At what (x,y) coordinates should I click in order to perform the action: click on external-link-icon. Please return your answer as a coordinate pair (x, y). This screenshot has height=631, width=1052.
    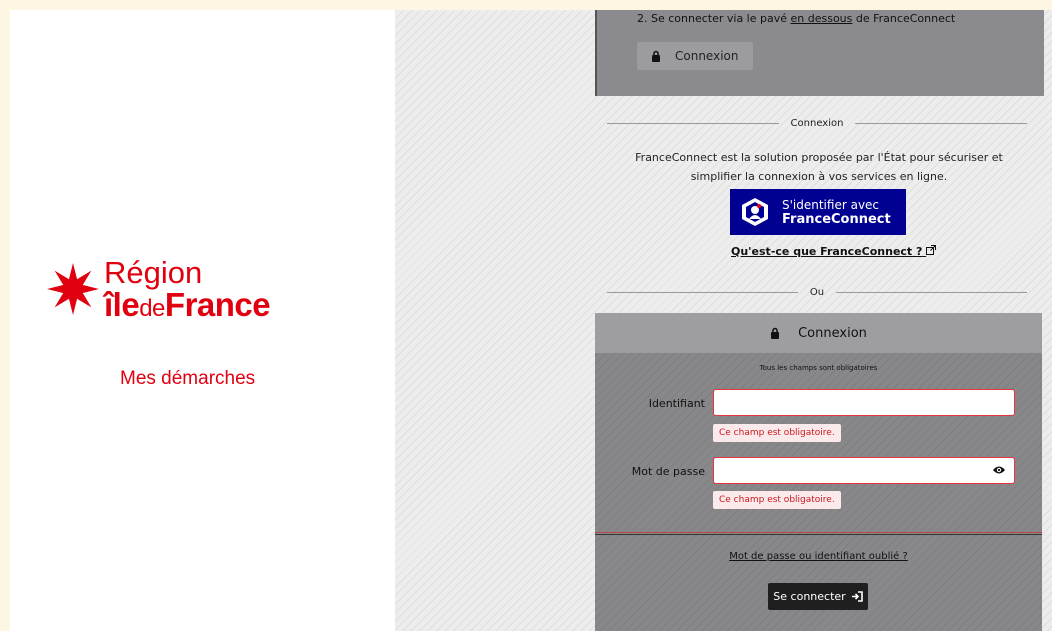
    Looking at the image, I should click on (931, 250).